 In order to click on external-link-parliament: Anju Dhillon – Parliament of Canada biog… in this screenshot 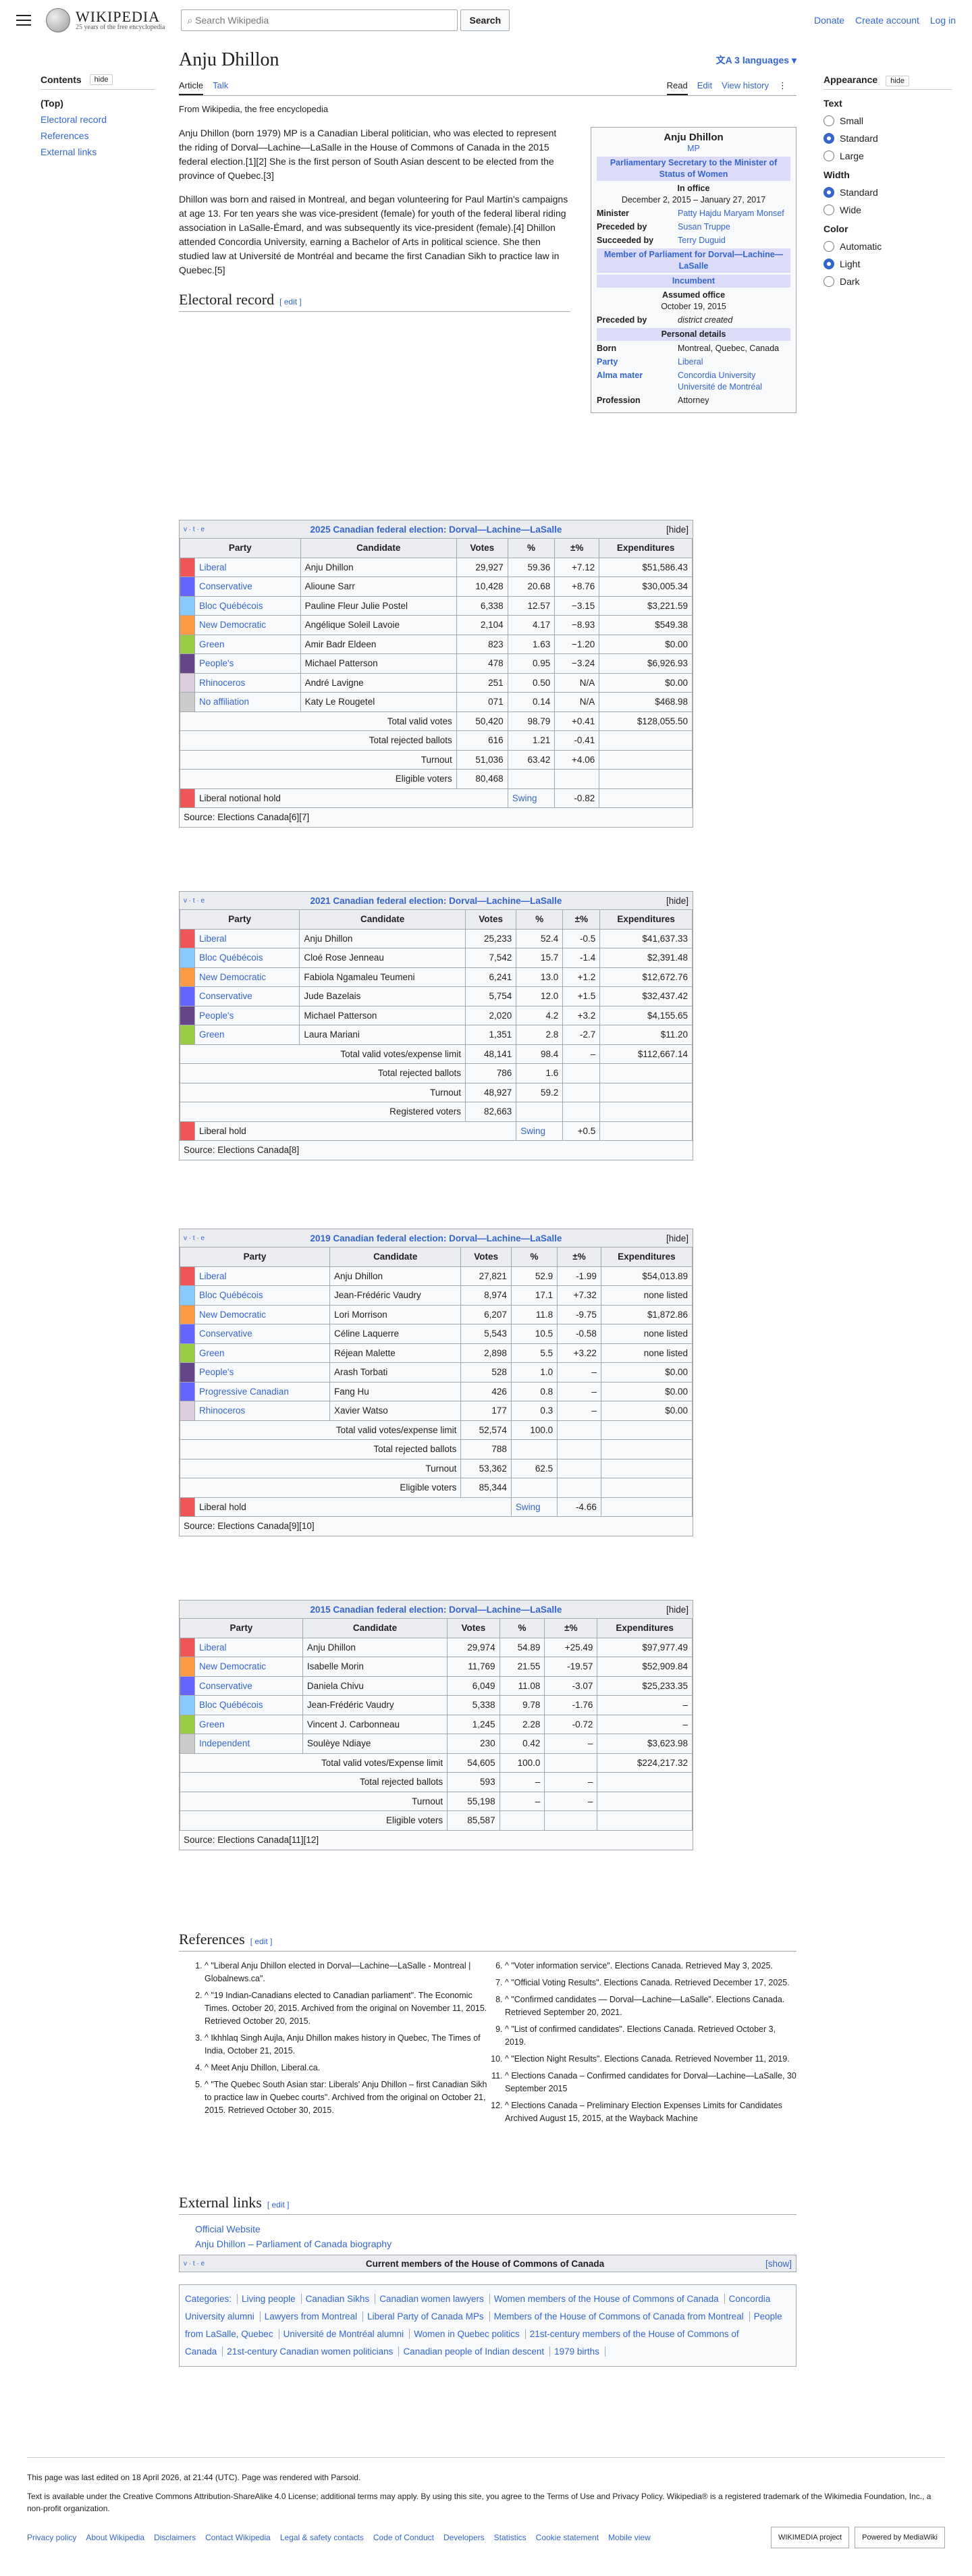, I will do `click(495, 2243)`.